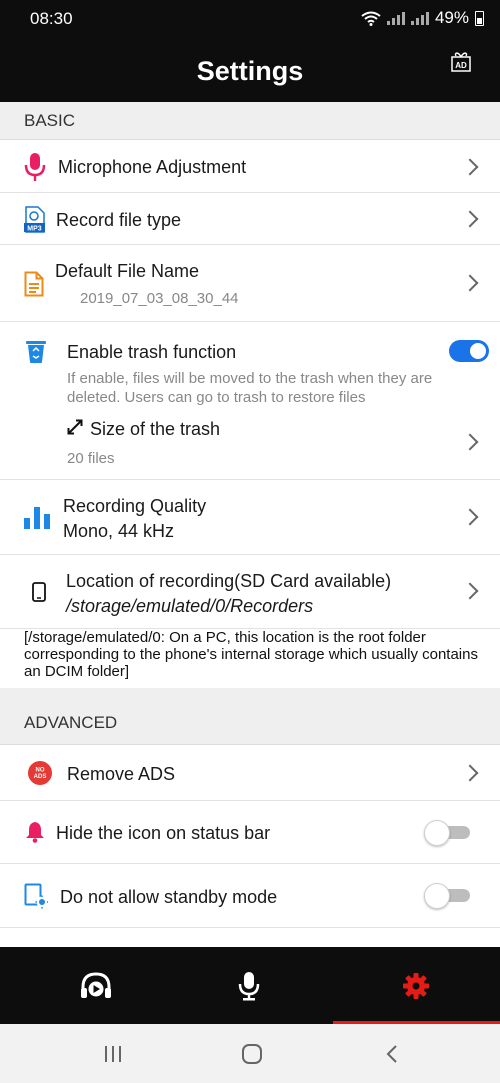  What do you see at coordinates (127, 271) in the screenshot?
I see `default-file-name-label: Default File Name` at bounding box center [127, 271].